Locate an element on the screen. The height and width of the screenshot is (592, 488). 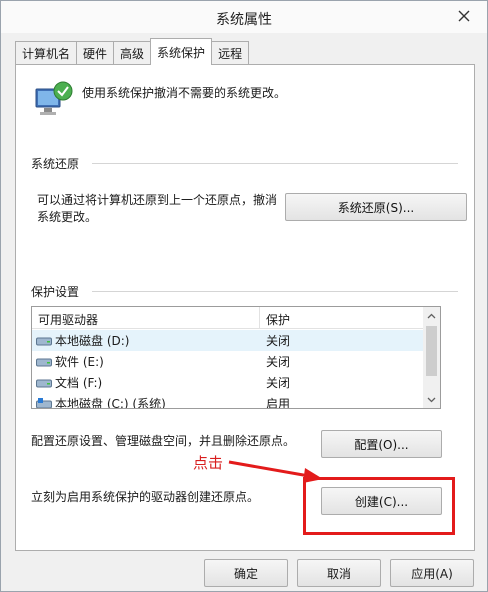
drive-row-d: 本地磁盘 (D:) 关闭 is located at coordinates (228, 340).